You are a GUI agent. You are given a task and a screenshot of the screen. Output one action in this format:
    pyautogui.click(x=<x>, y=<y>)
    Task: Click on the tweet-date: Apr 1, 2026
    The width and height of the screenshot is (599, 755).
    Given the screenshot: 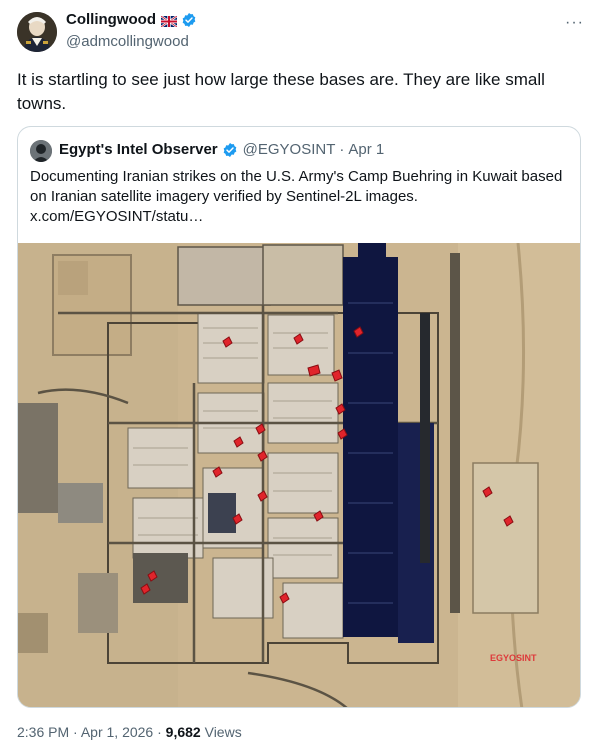 What is the action you would take?
    pyautogui.click(x=117, y=732)
    